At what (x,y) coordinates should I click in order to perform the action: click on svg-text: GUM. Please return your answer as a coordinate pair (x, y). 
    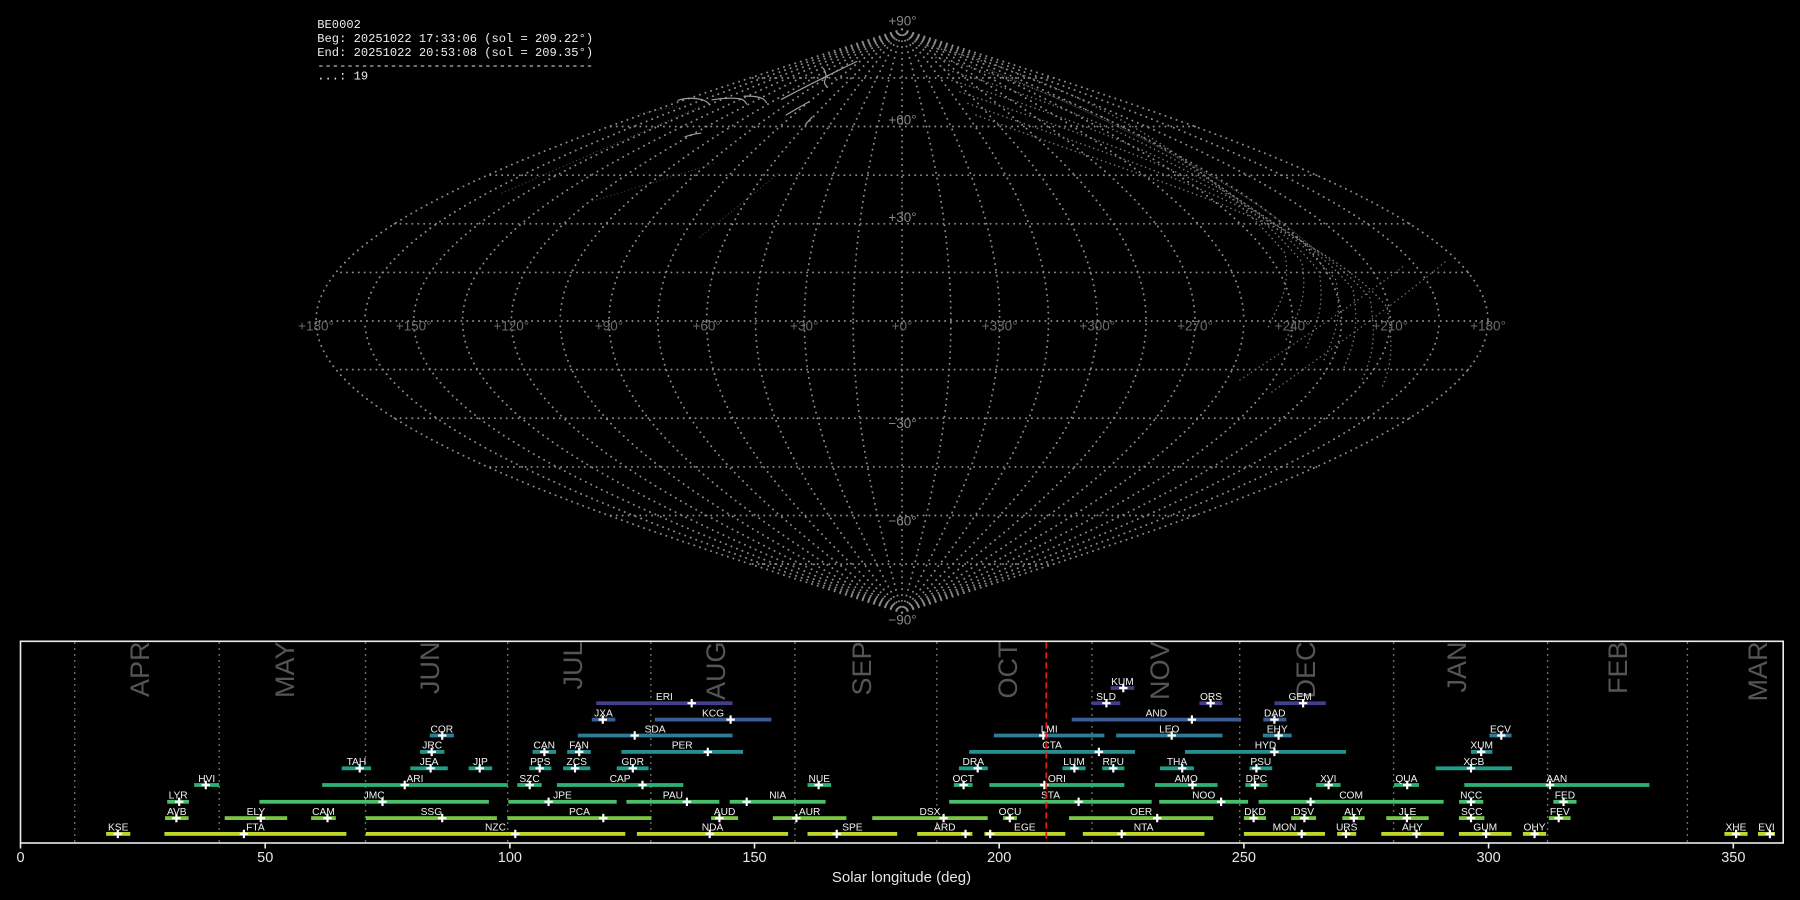
    Looking at the image, I should click on (1485, 828).